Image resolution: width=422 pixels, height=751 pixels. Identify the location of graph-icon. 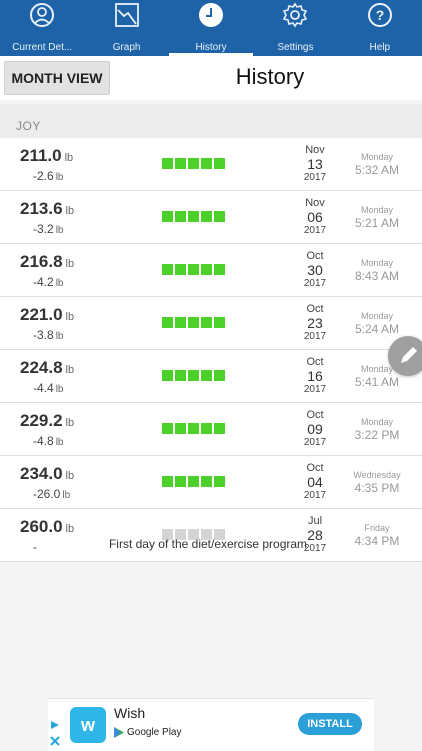
(127, 15).